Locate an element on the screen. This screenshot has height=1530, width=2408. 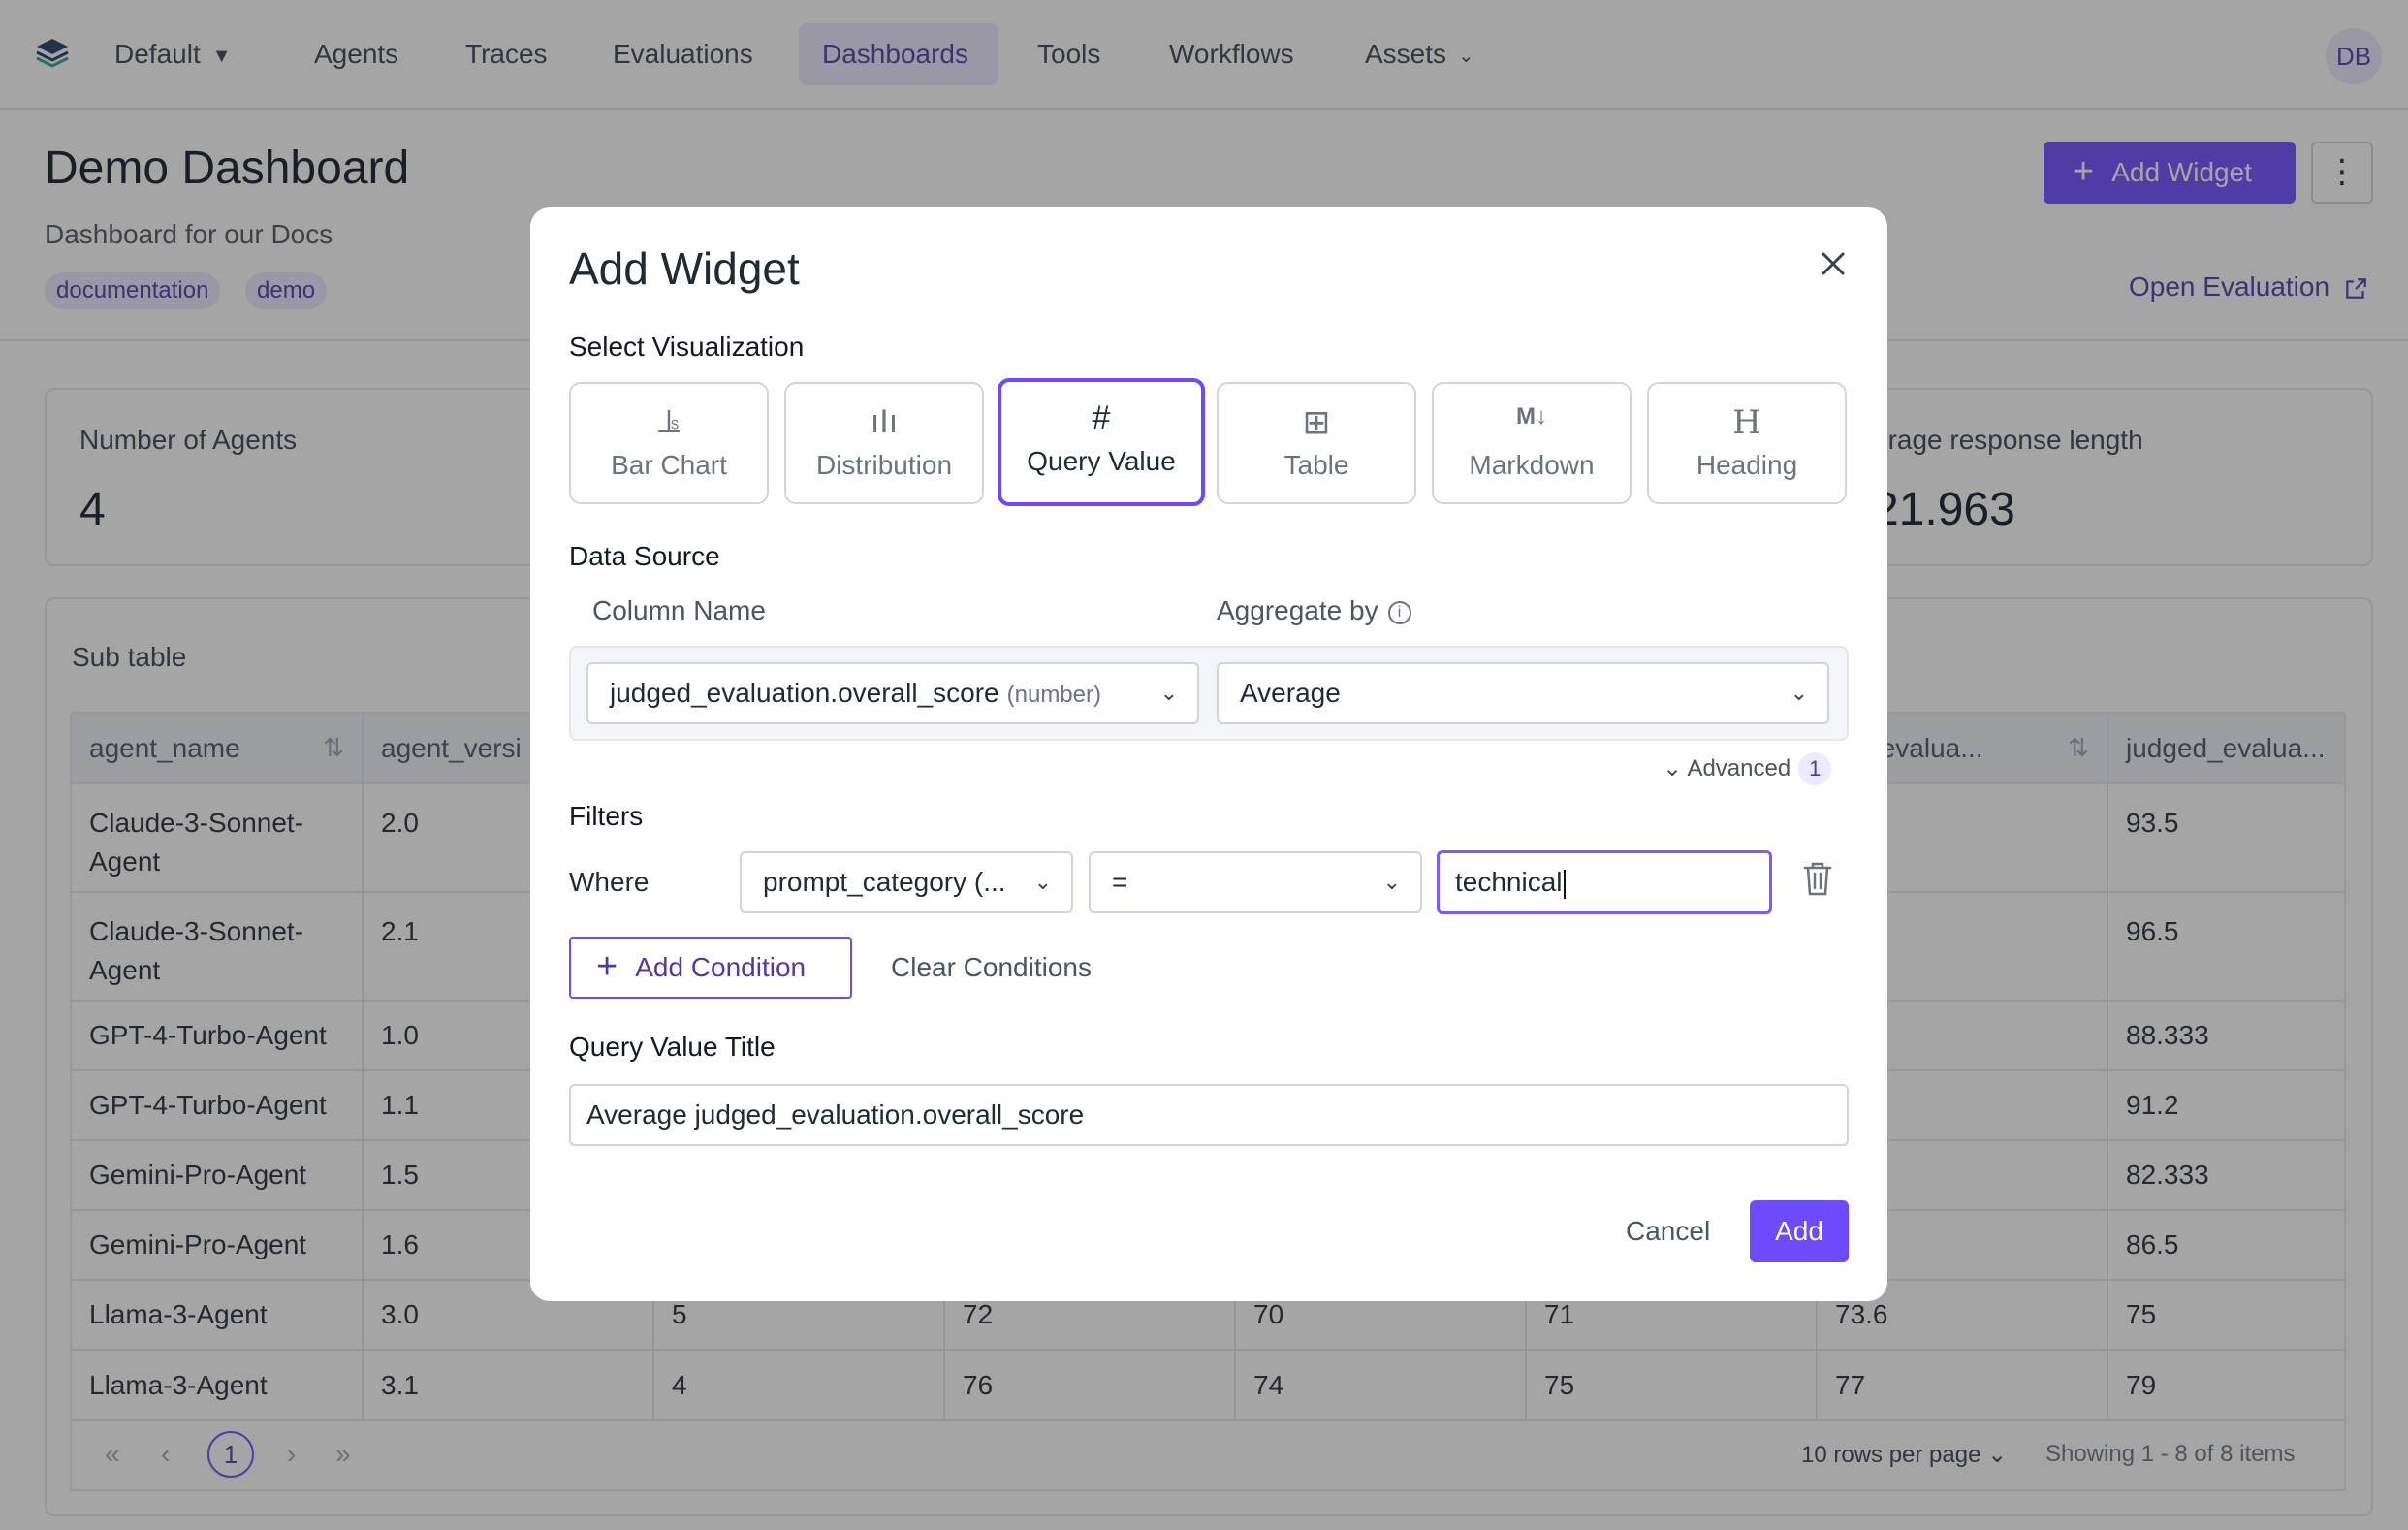
advanced-toggle: ⌄ Advanced 1 is located at coordinates (1747, 769).